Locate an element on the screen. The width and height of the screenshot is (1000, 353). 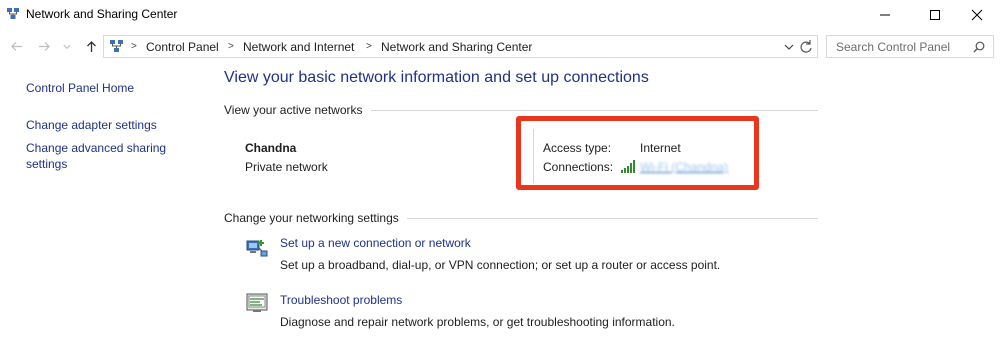
network-category: Private network is located at coordinates (286, 167).